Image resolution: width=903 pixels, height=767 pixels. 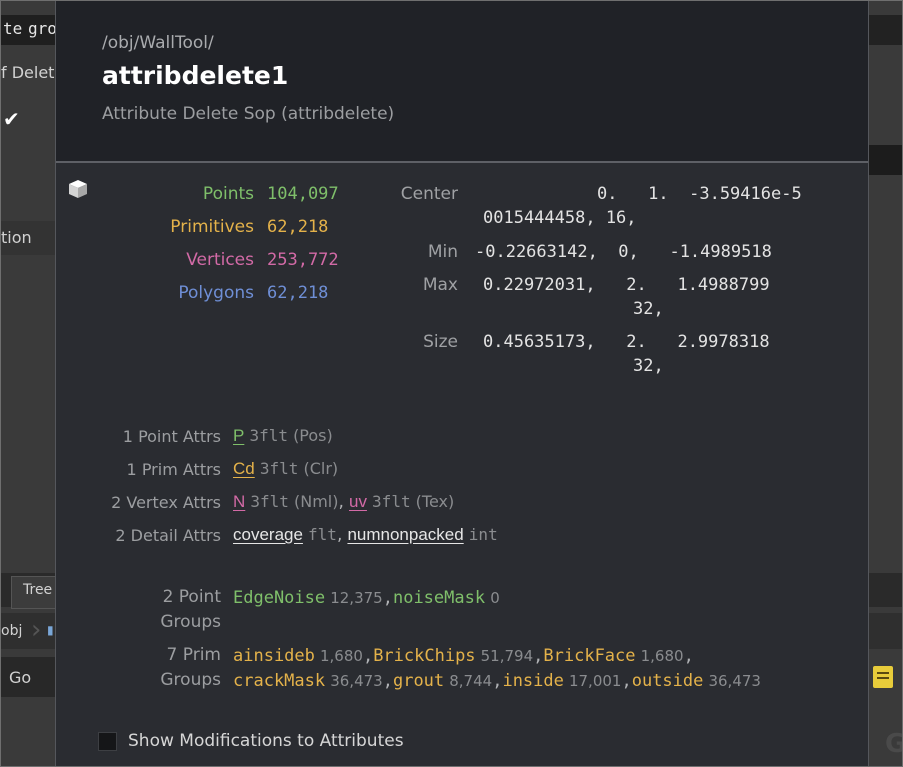 What do you see at coordinates (440, 285) in the screenshot?
I see `bbox-max-label: Max` at bounding box center [440, 285].